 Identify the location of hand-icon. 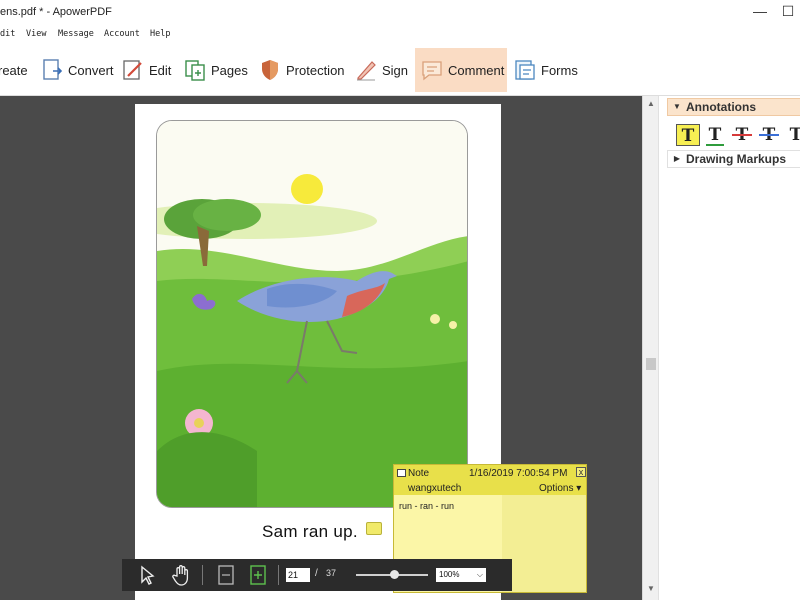
(180, 575).